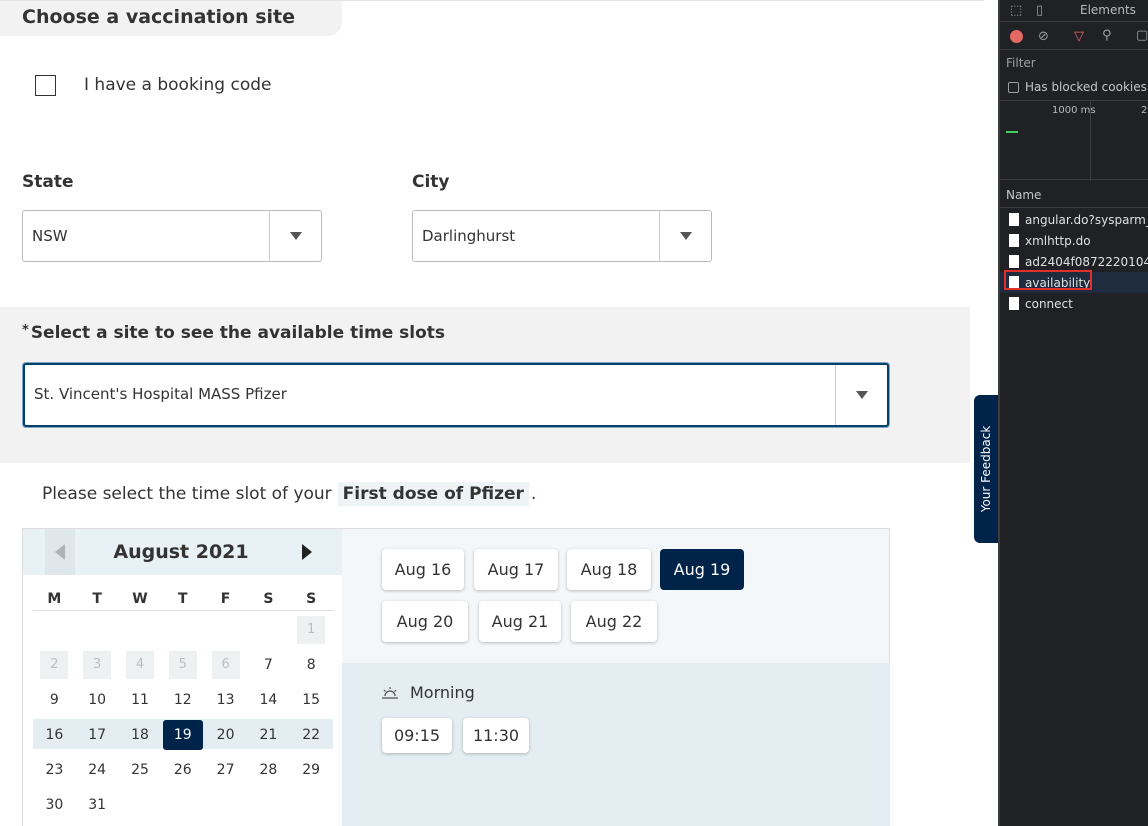 The width and height of the screenshot is (1148, 826). What do you see at coordinates (54, 735) in the screenshot?
I see `calendar-day: 16` at bounding box center [54, 735].